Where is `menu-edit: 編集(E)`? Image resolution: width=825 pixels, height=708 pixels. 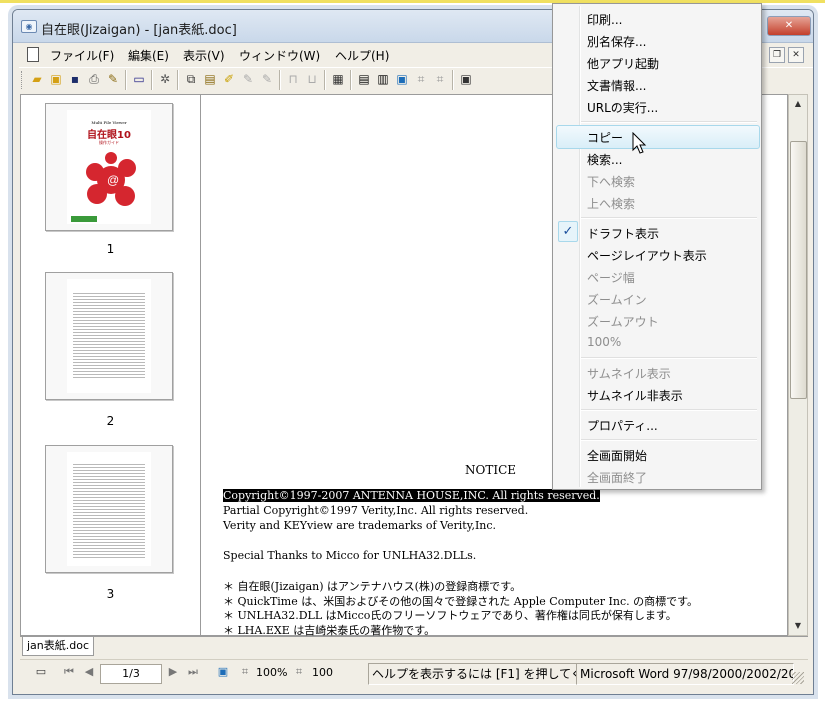
menu-edit: 編集(E) is located at coordinates (148, 55).